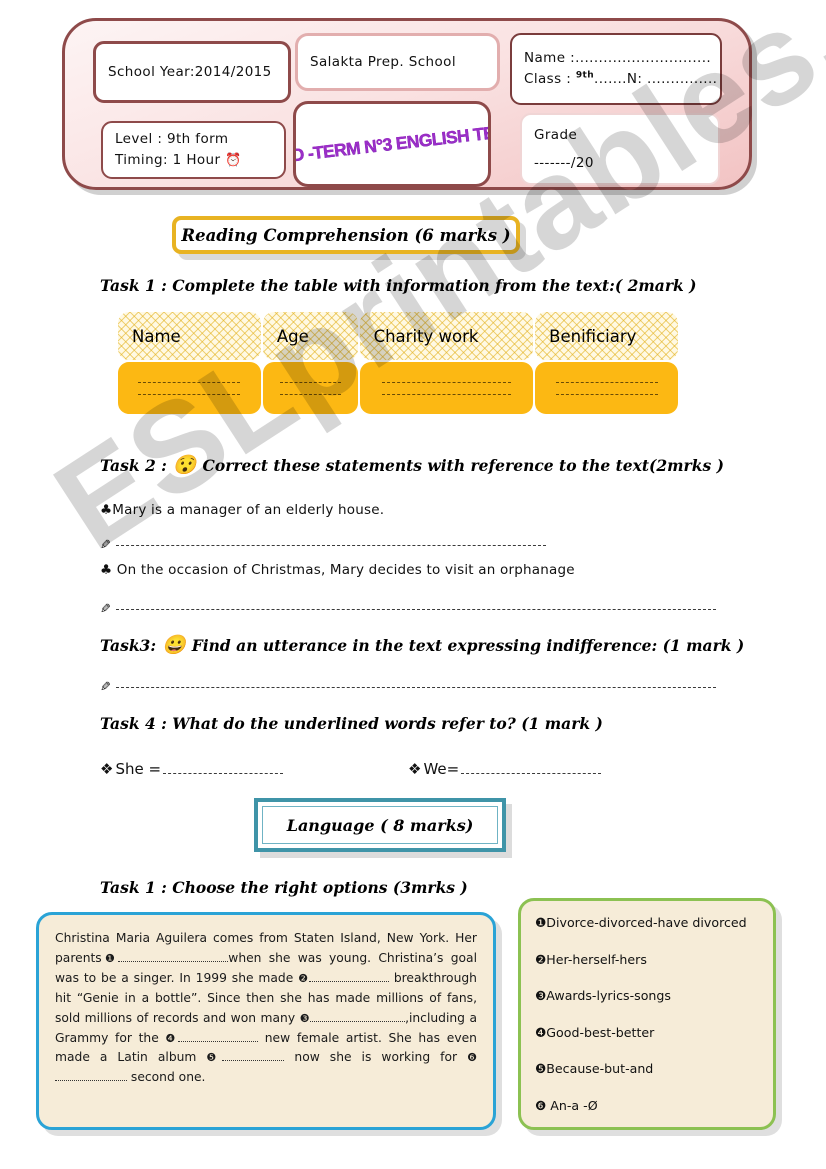 The image size is (826, 1169). I want to click on reading-task3-answer: ✎, so click(410, 687).